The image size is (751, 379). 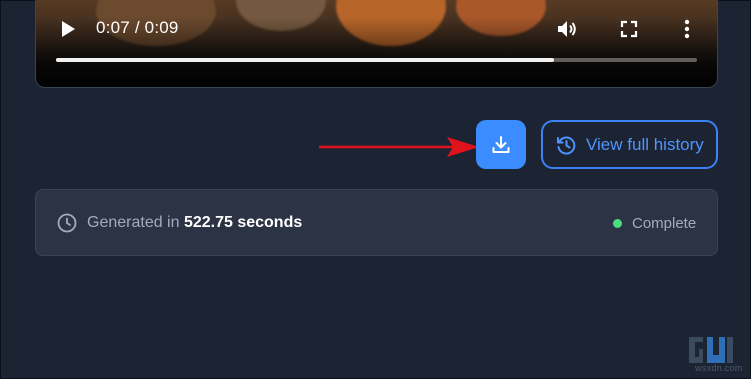 I want to click on fullscreen-icon, so click(x=629, y=29).